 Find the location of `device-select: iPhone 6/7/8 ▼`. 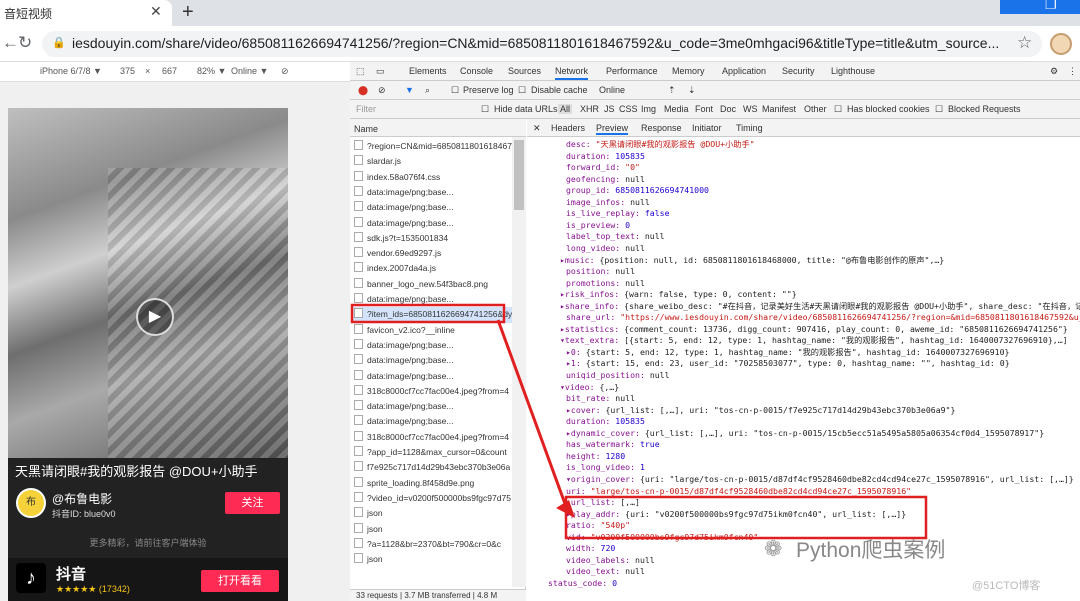

device-select: iPhone 6/7/8 ▼ is located at coordinates (71, 71).